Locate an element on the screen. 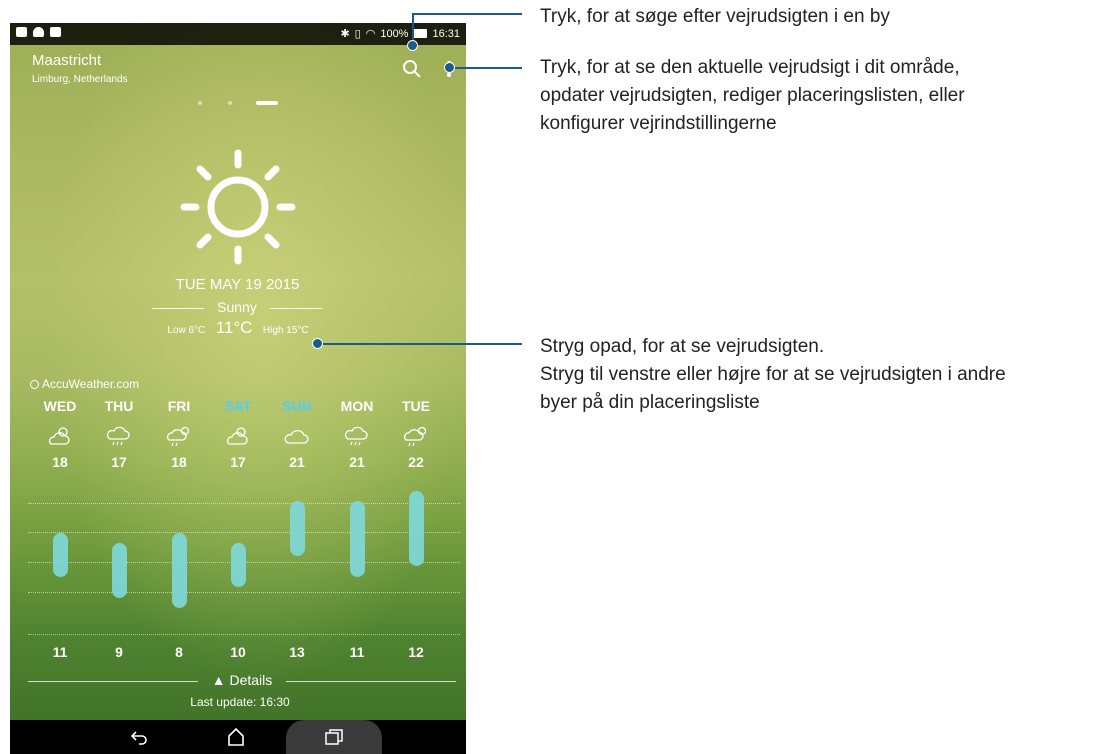 Image resolution: width=1097 pixels, height=754 pixels. back-button is located at coordinates (140, 737).